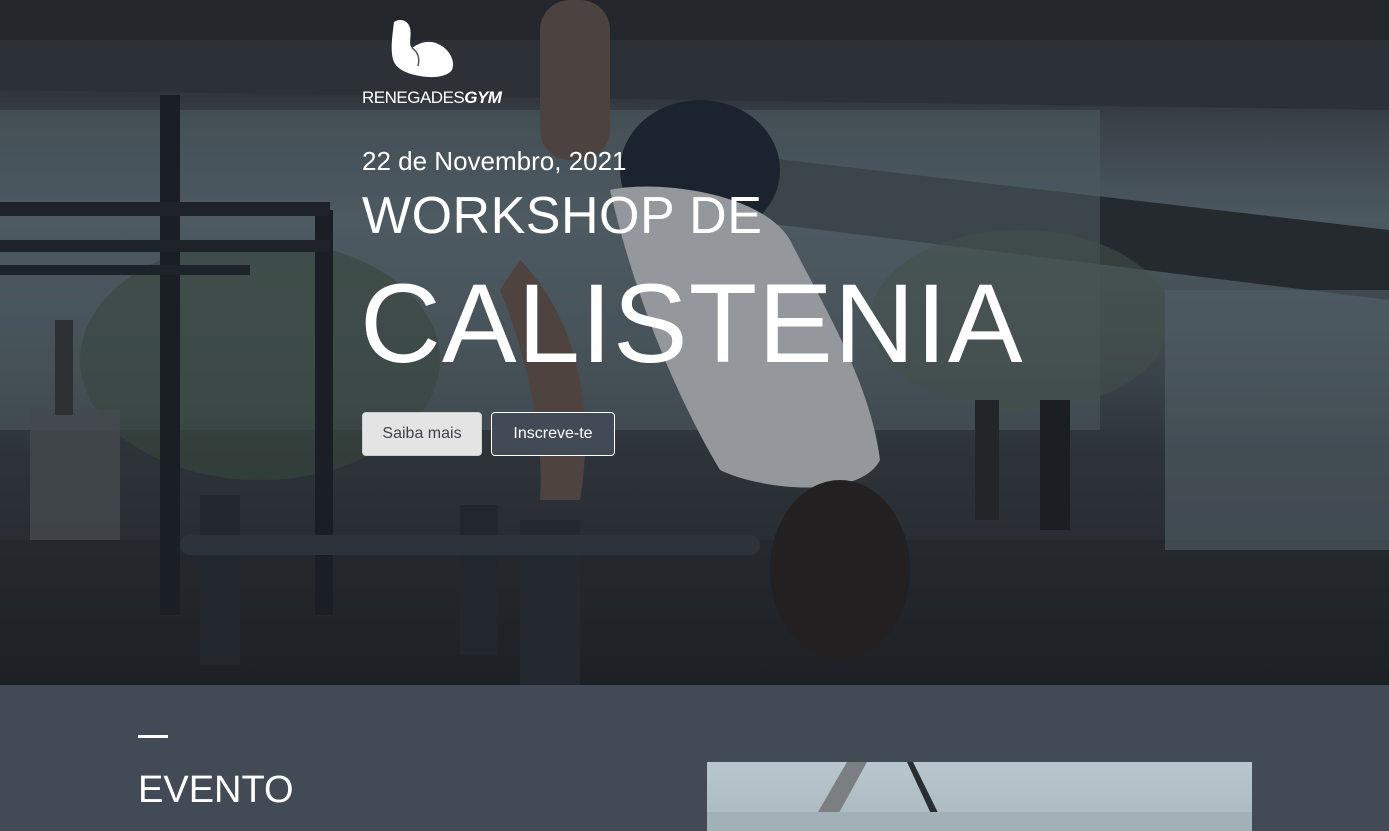  Describe the element at coordinates (216, 790) in the screenshot. I see `section-heading: EVENTO` at that location.